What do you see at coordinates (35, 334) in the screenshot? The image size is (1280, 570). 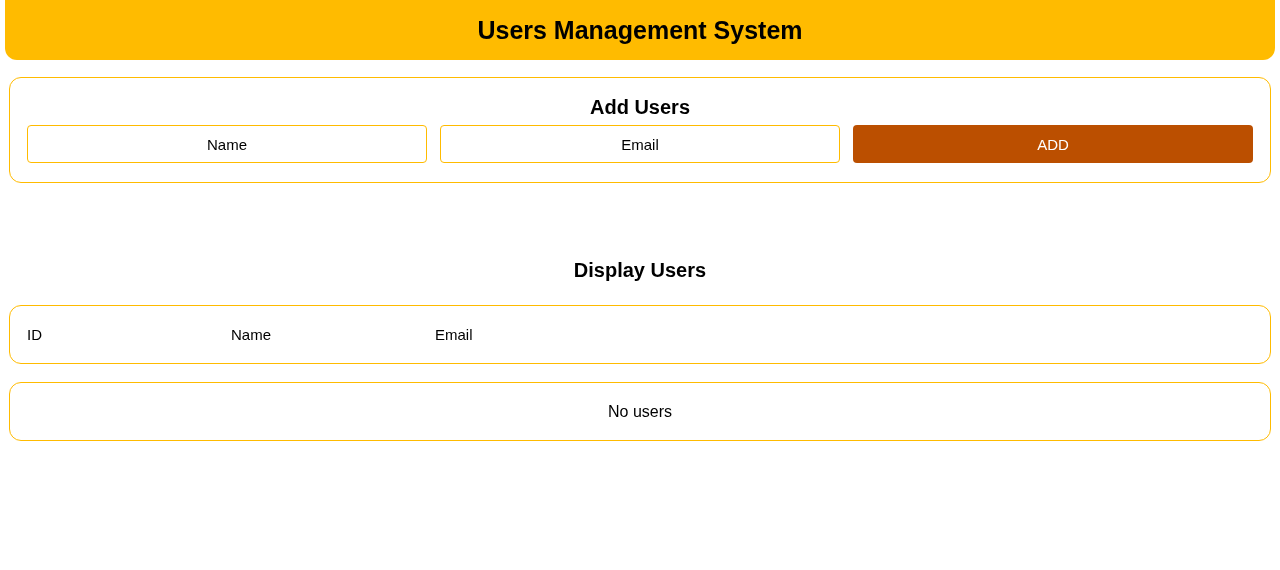 I see `column-header: ID` at bounding box center [35, 334].